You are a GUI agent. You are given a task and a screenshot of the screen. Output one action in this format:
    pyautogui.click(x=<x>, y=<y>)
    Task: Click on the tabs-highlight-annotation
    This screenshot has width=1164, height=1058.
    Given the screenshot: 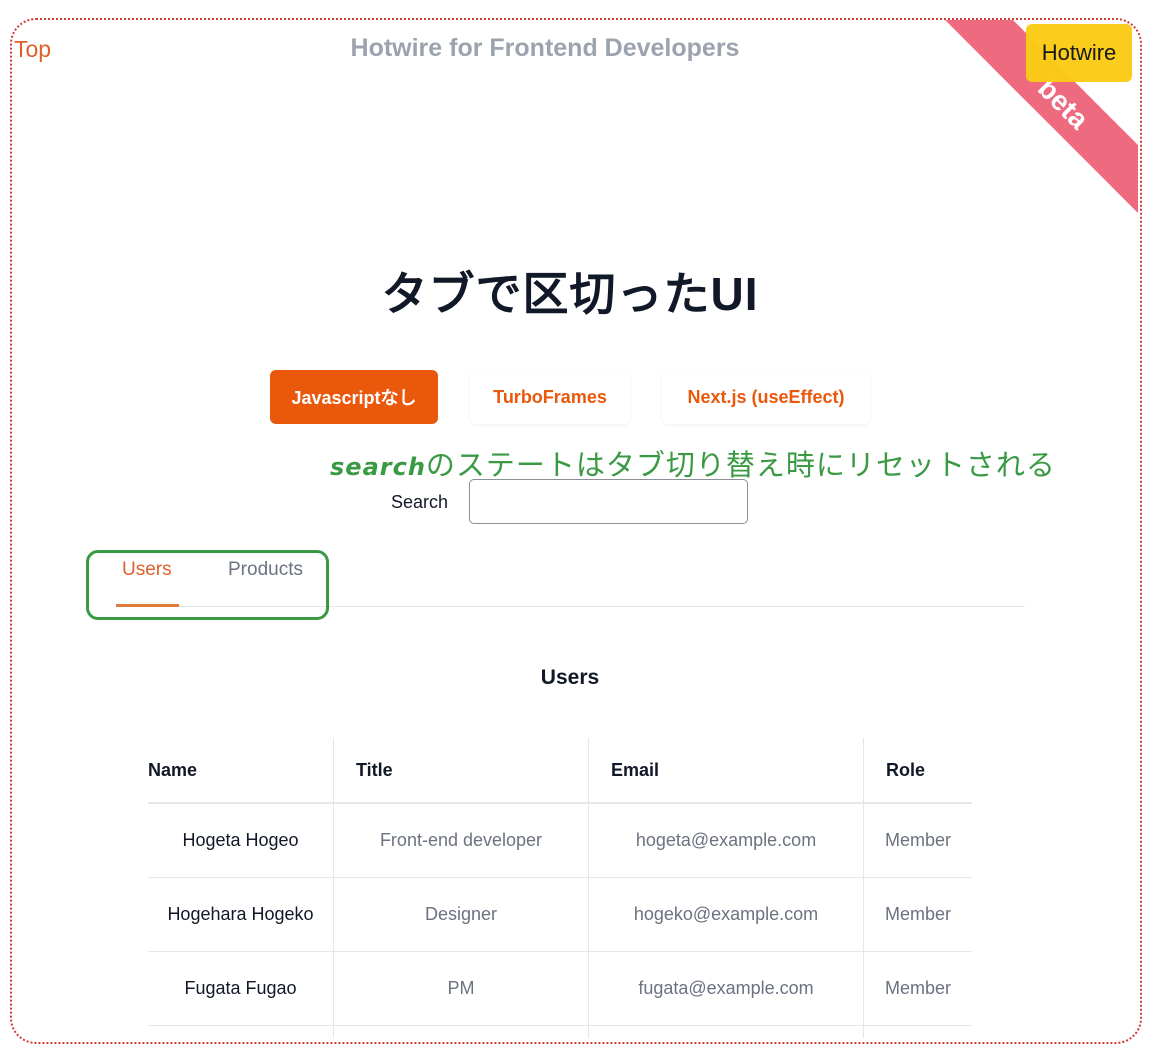 What is the action you would take?
    pyautogui.click(x=207, y=585)
    